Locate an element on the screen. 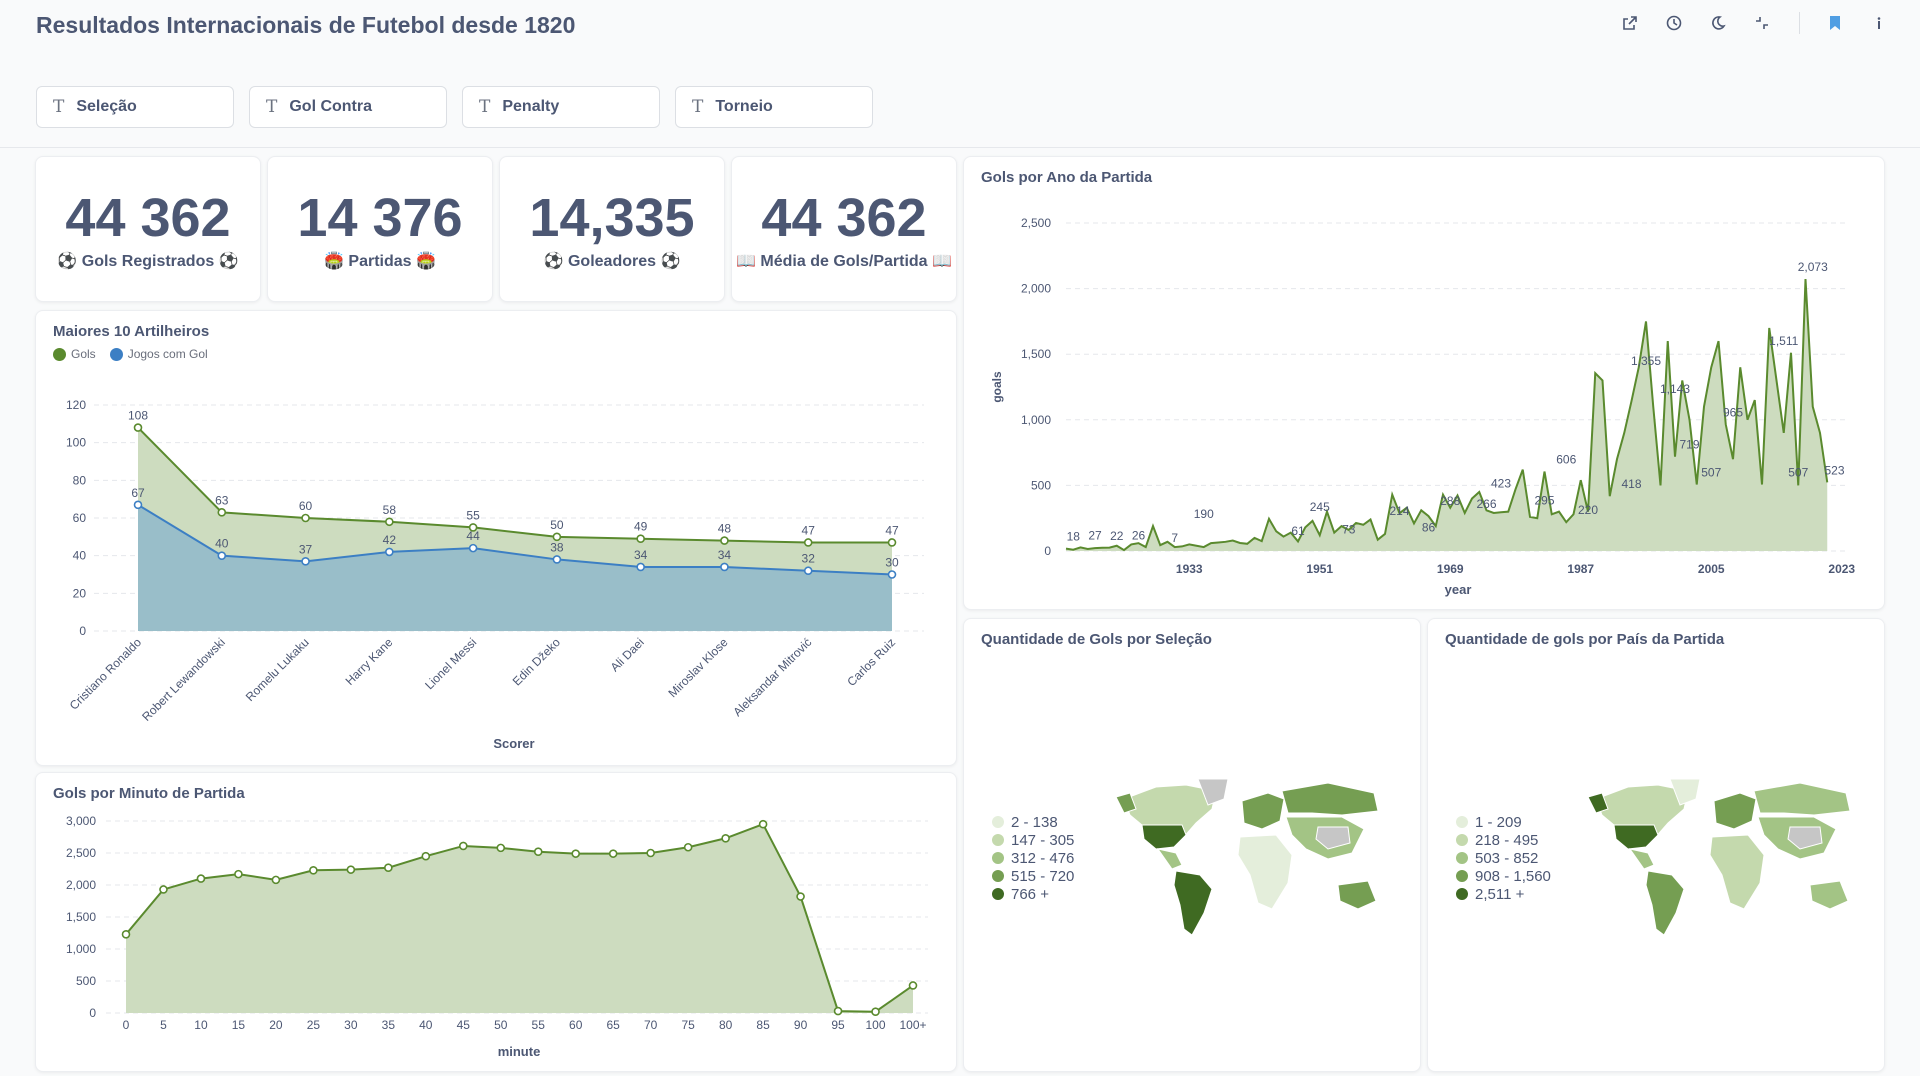  history-icon is located at coordinates (1674, 23).